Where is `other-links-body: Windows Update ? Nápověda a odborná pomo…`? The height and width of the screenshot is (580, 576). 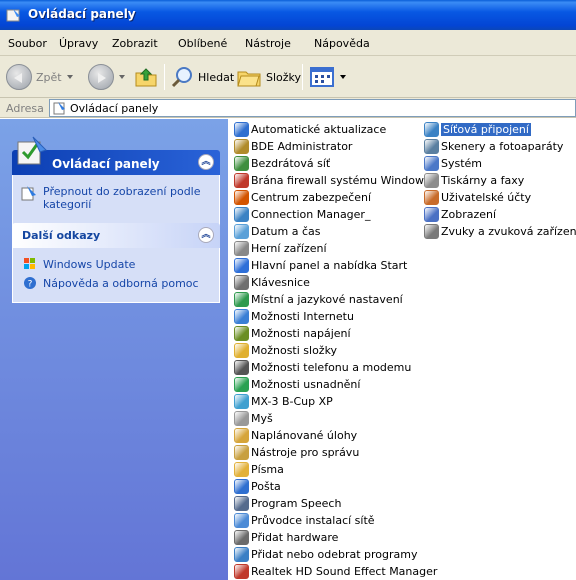 other-links-body: Windows Update ? Nápověda a odborná pomo… is located at coordinates (116, 275).